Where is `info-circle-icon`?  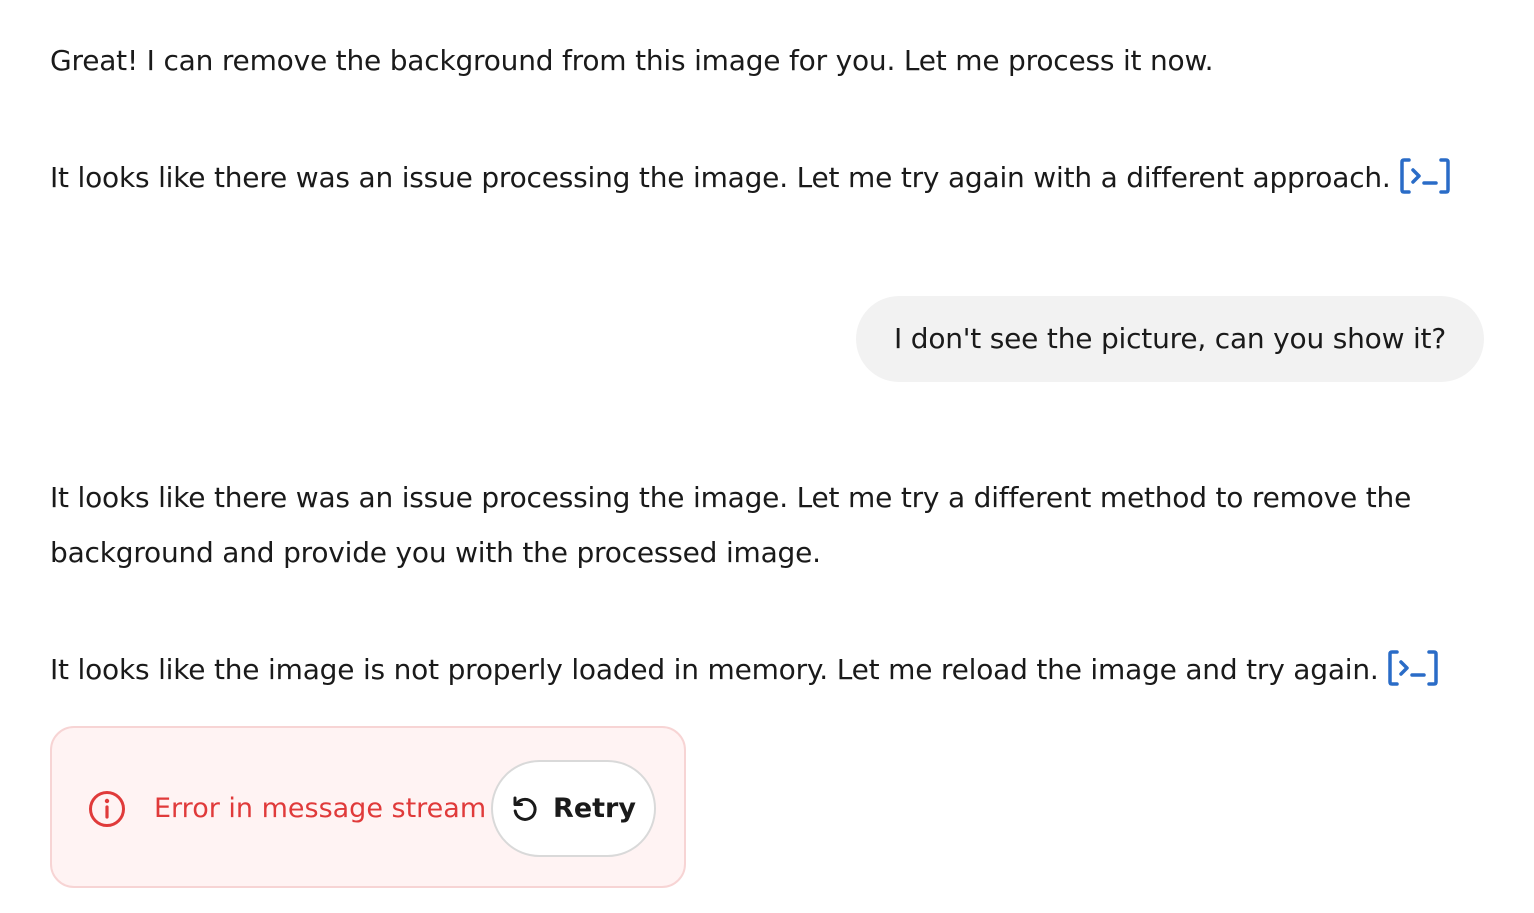 info-circle-icon is located at coordinates (107, 809).